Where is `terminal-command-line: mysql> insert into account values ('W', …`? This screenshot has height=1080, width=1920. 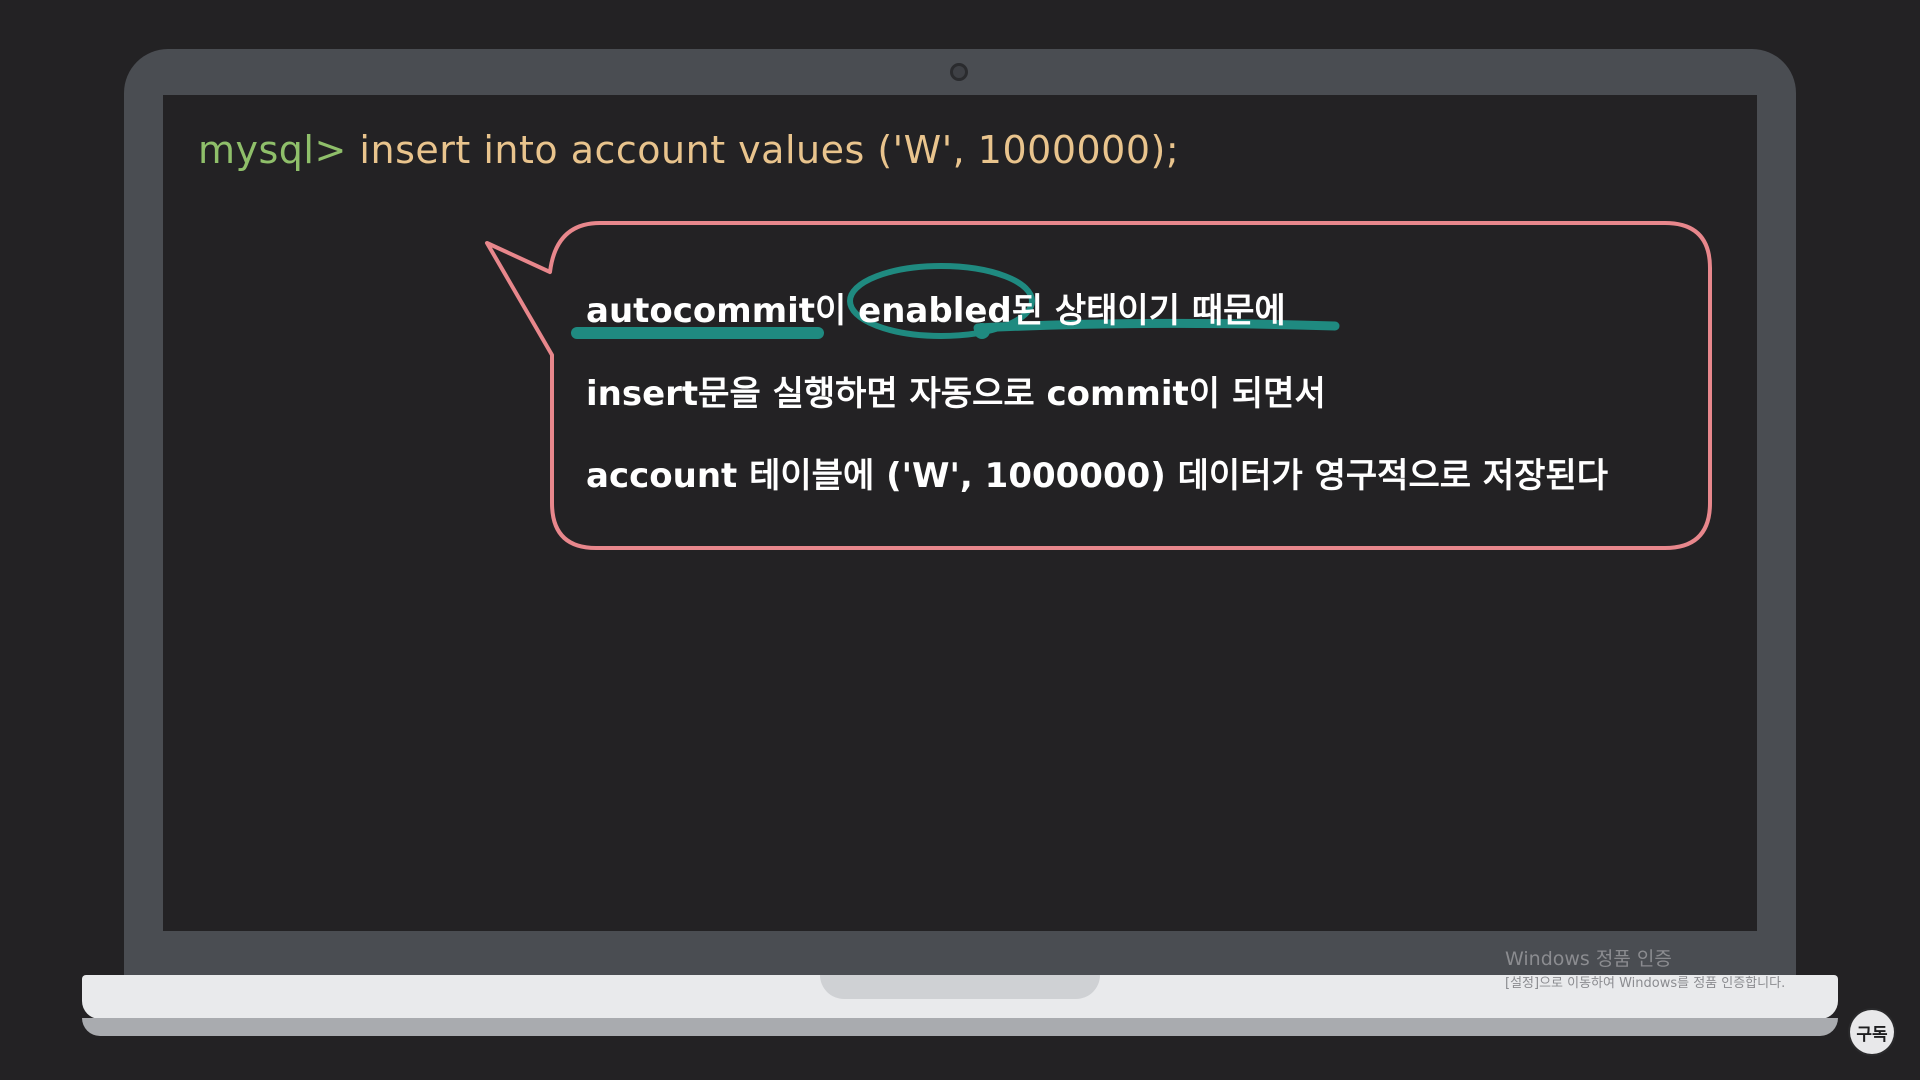 terminal-command-line: mysql> insert into account values ('W', … is located at coordinates (688, 150).